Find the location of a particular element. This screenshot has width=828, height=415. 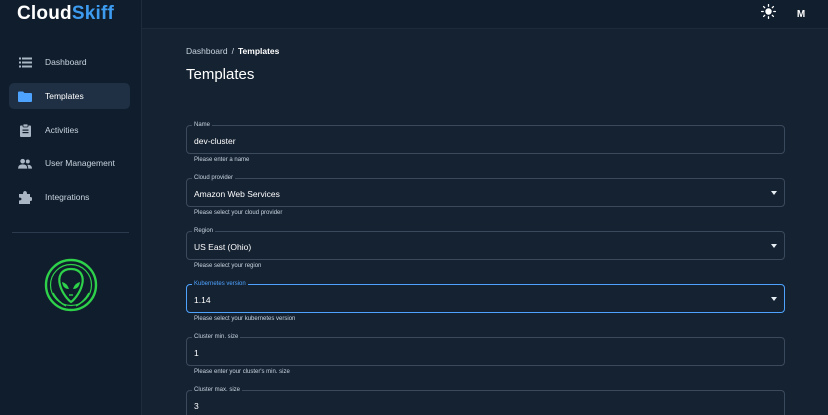

list-icon is located at coordinates (25, 62).